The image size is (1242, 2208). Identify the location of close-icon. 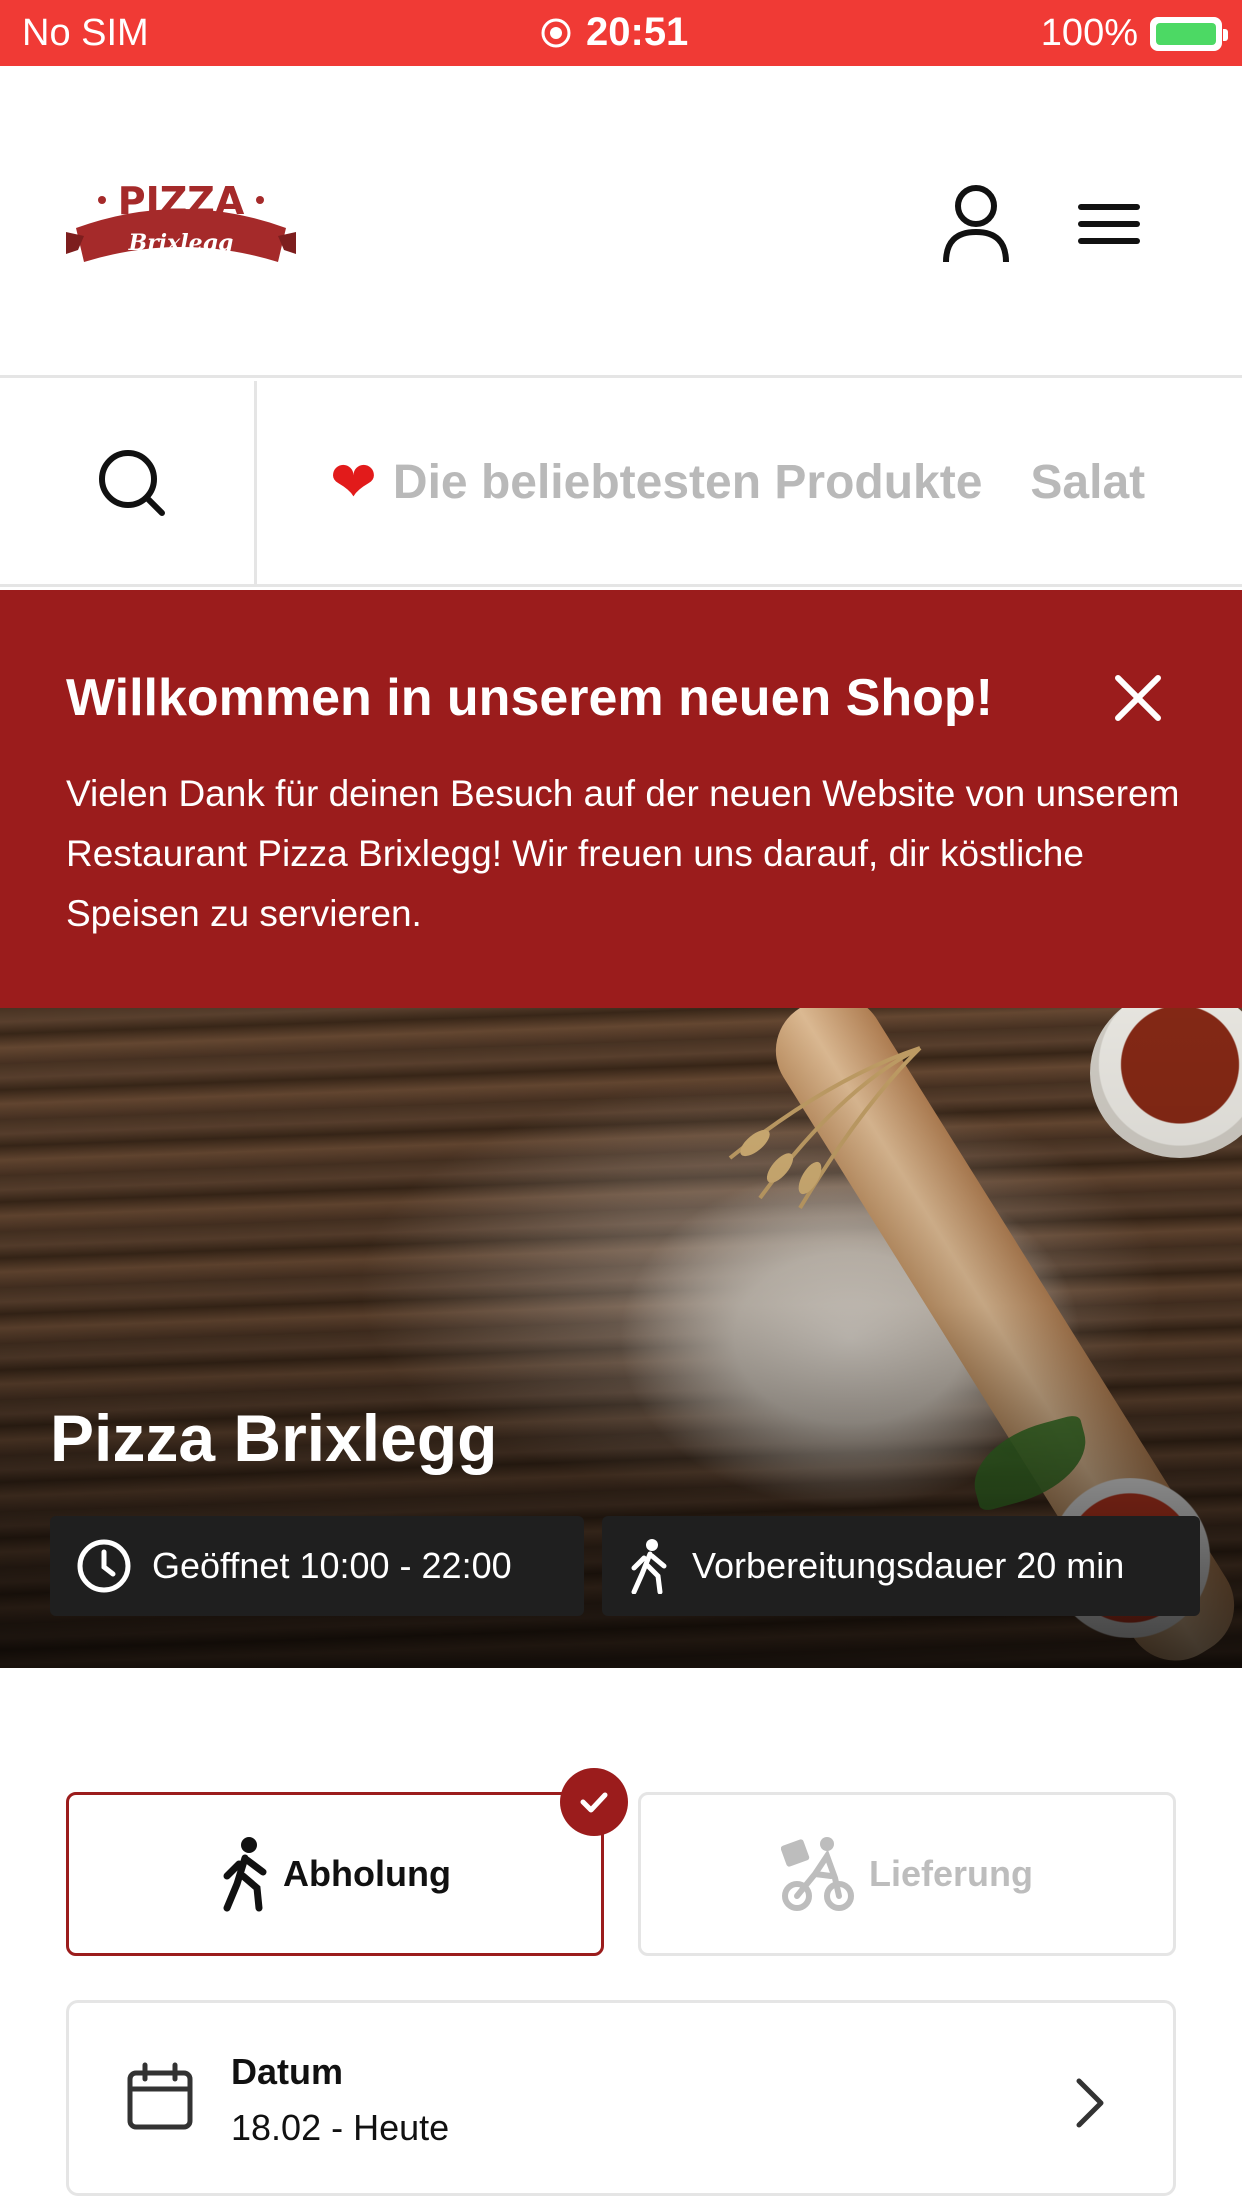
(1138, 698).